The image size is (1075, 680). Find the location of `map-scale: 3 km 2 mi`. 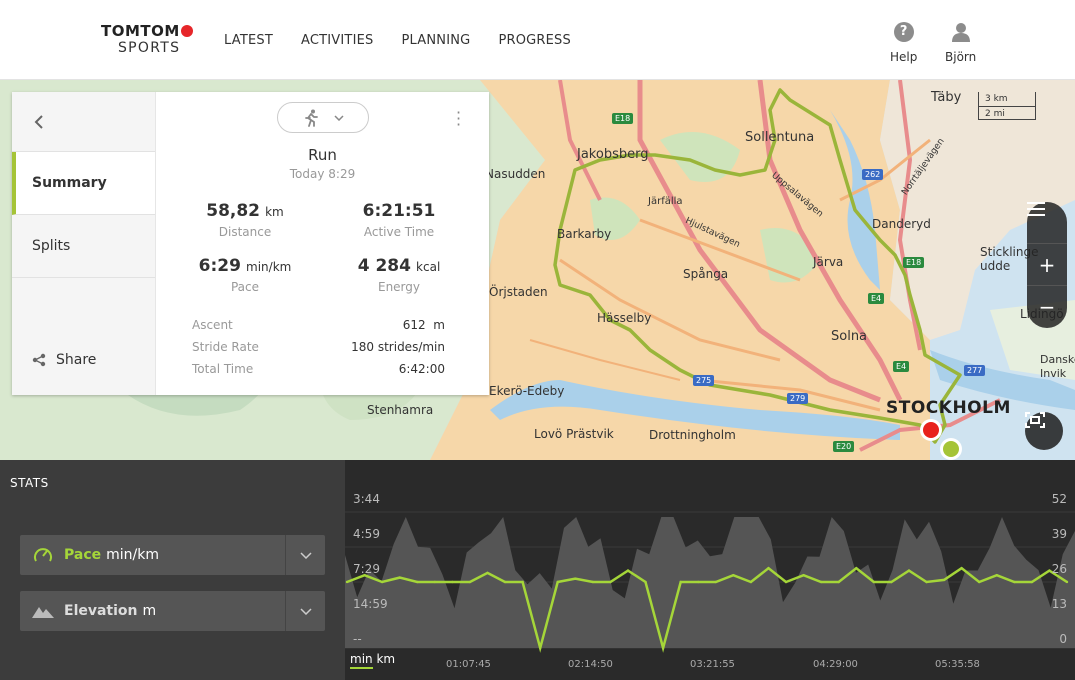

map-scale: 3 km 2 mi is located at coordinates (1007, 107).